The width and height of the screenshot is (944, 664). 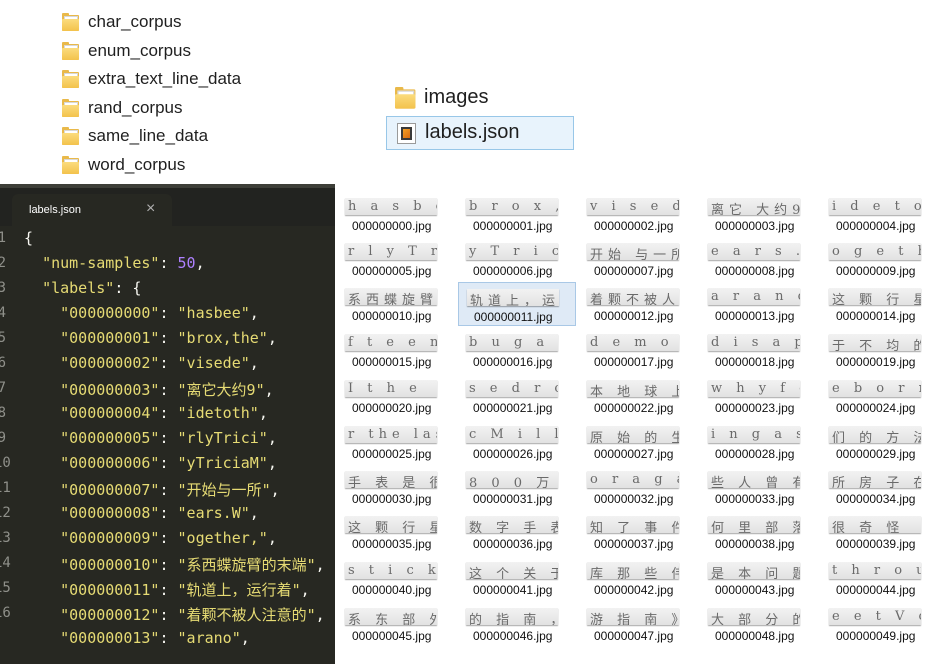 I want to click on image-thumbnail-item: 些 人 曾 有 本 书 000000033.jpg, so click(x=759, y=487).